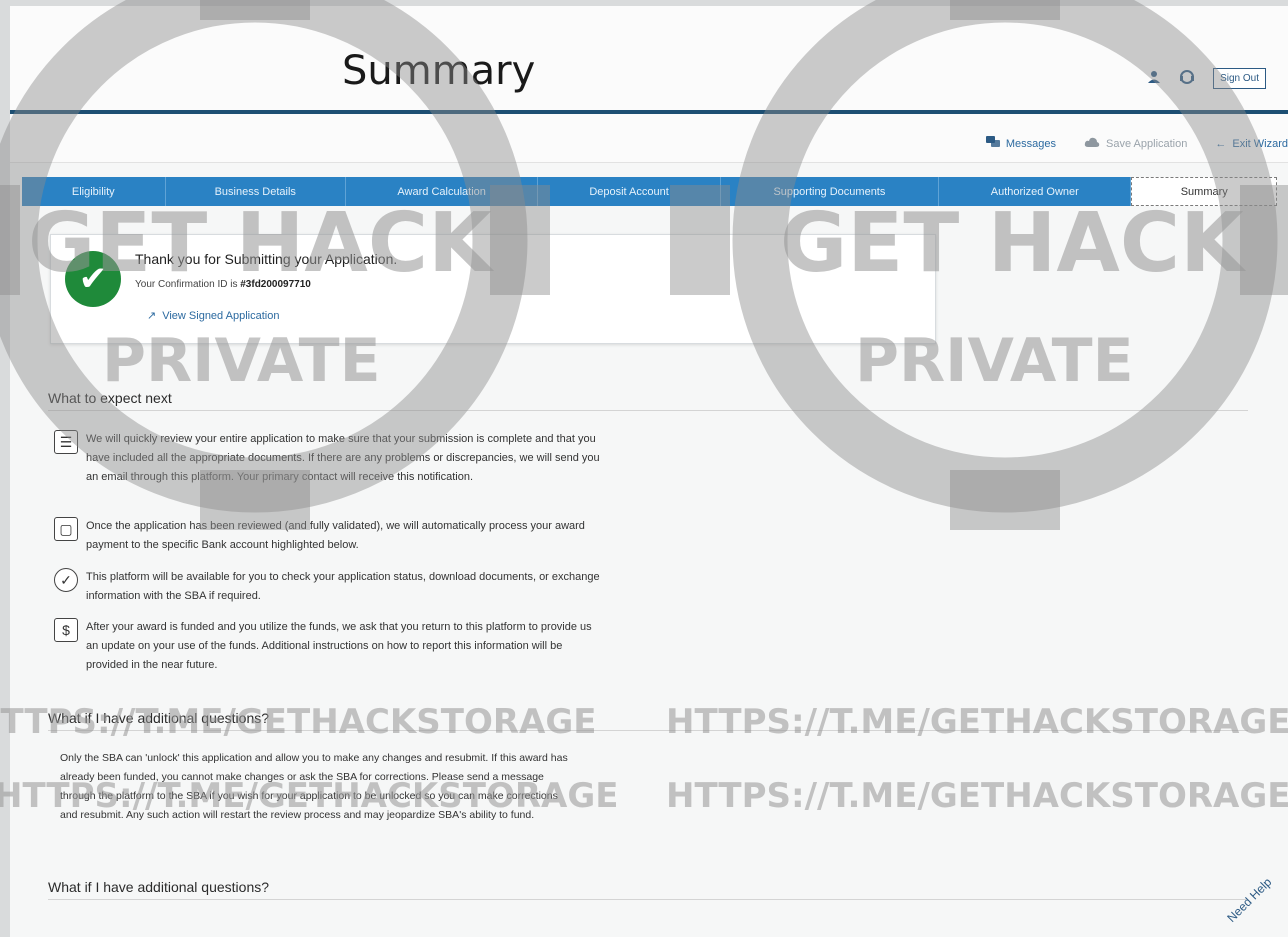 This screenshot has height=937, width=1288. What do you see at coordinates (66, 580) in the screenshot?
I see `badge-check-icon: ✓` at bounding box center [66, 580].